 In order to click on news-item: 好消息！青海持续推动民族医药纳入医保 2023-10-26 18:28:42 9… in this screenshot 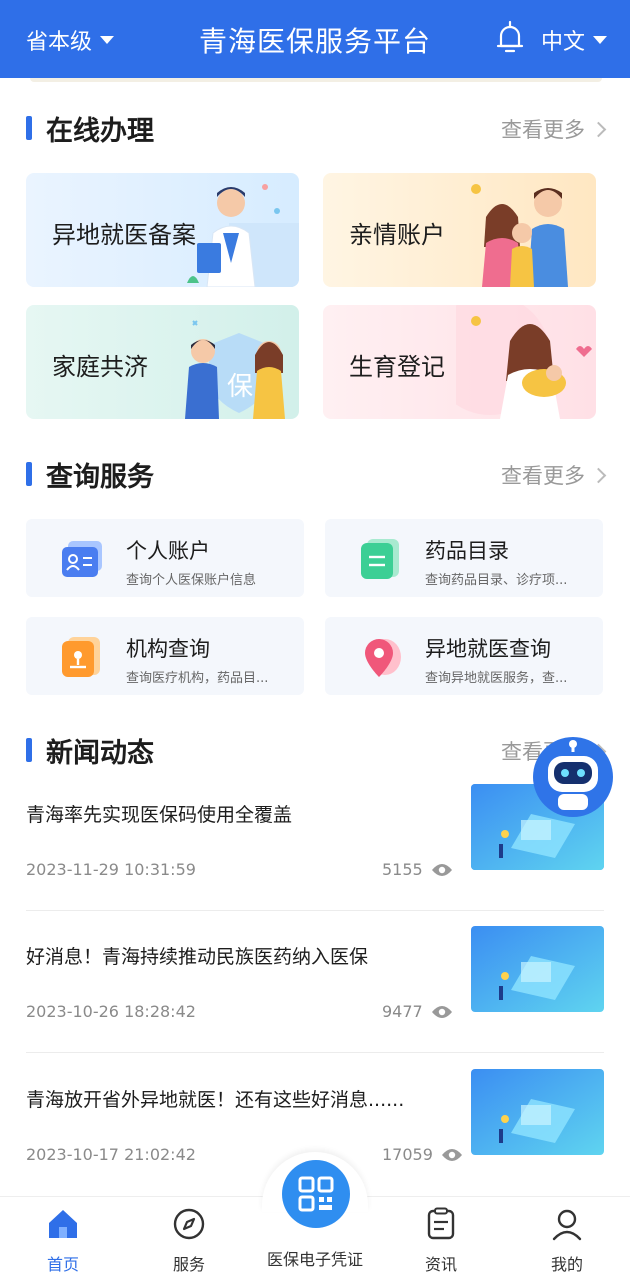, I will do `click(315, 1005)`.